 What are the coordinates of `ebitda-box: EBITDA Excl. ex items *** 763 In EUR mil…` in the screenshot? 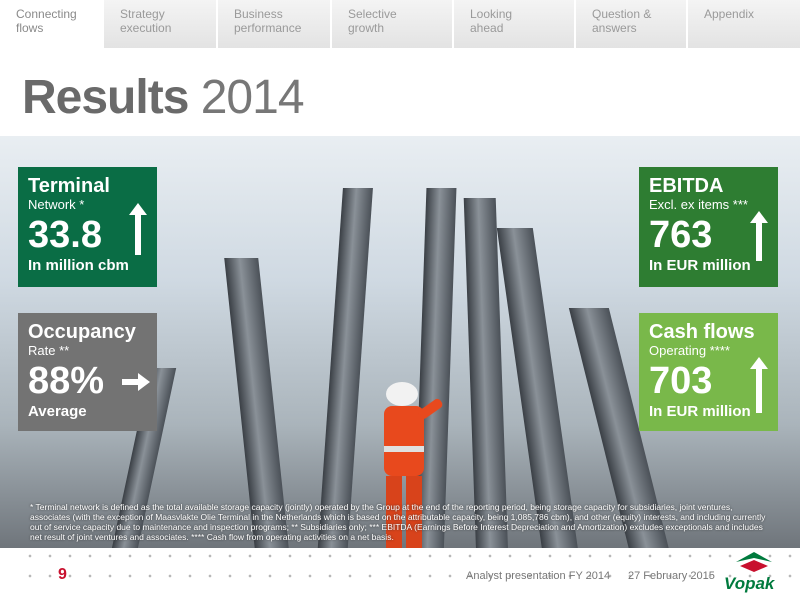 It's located at (708, 227).